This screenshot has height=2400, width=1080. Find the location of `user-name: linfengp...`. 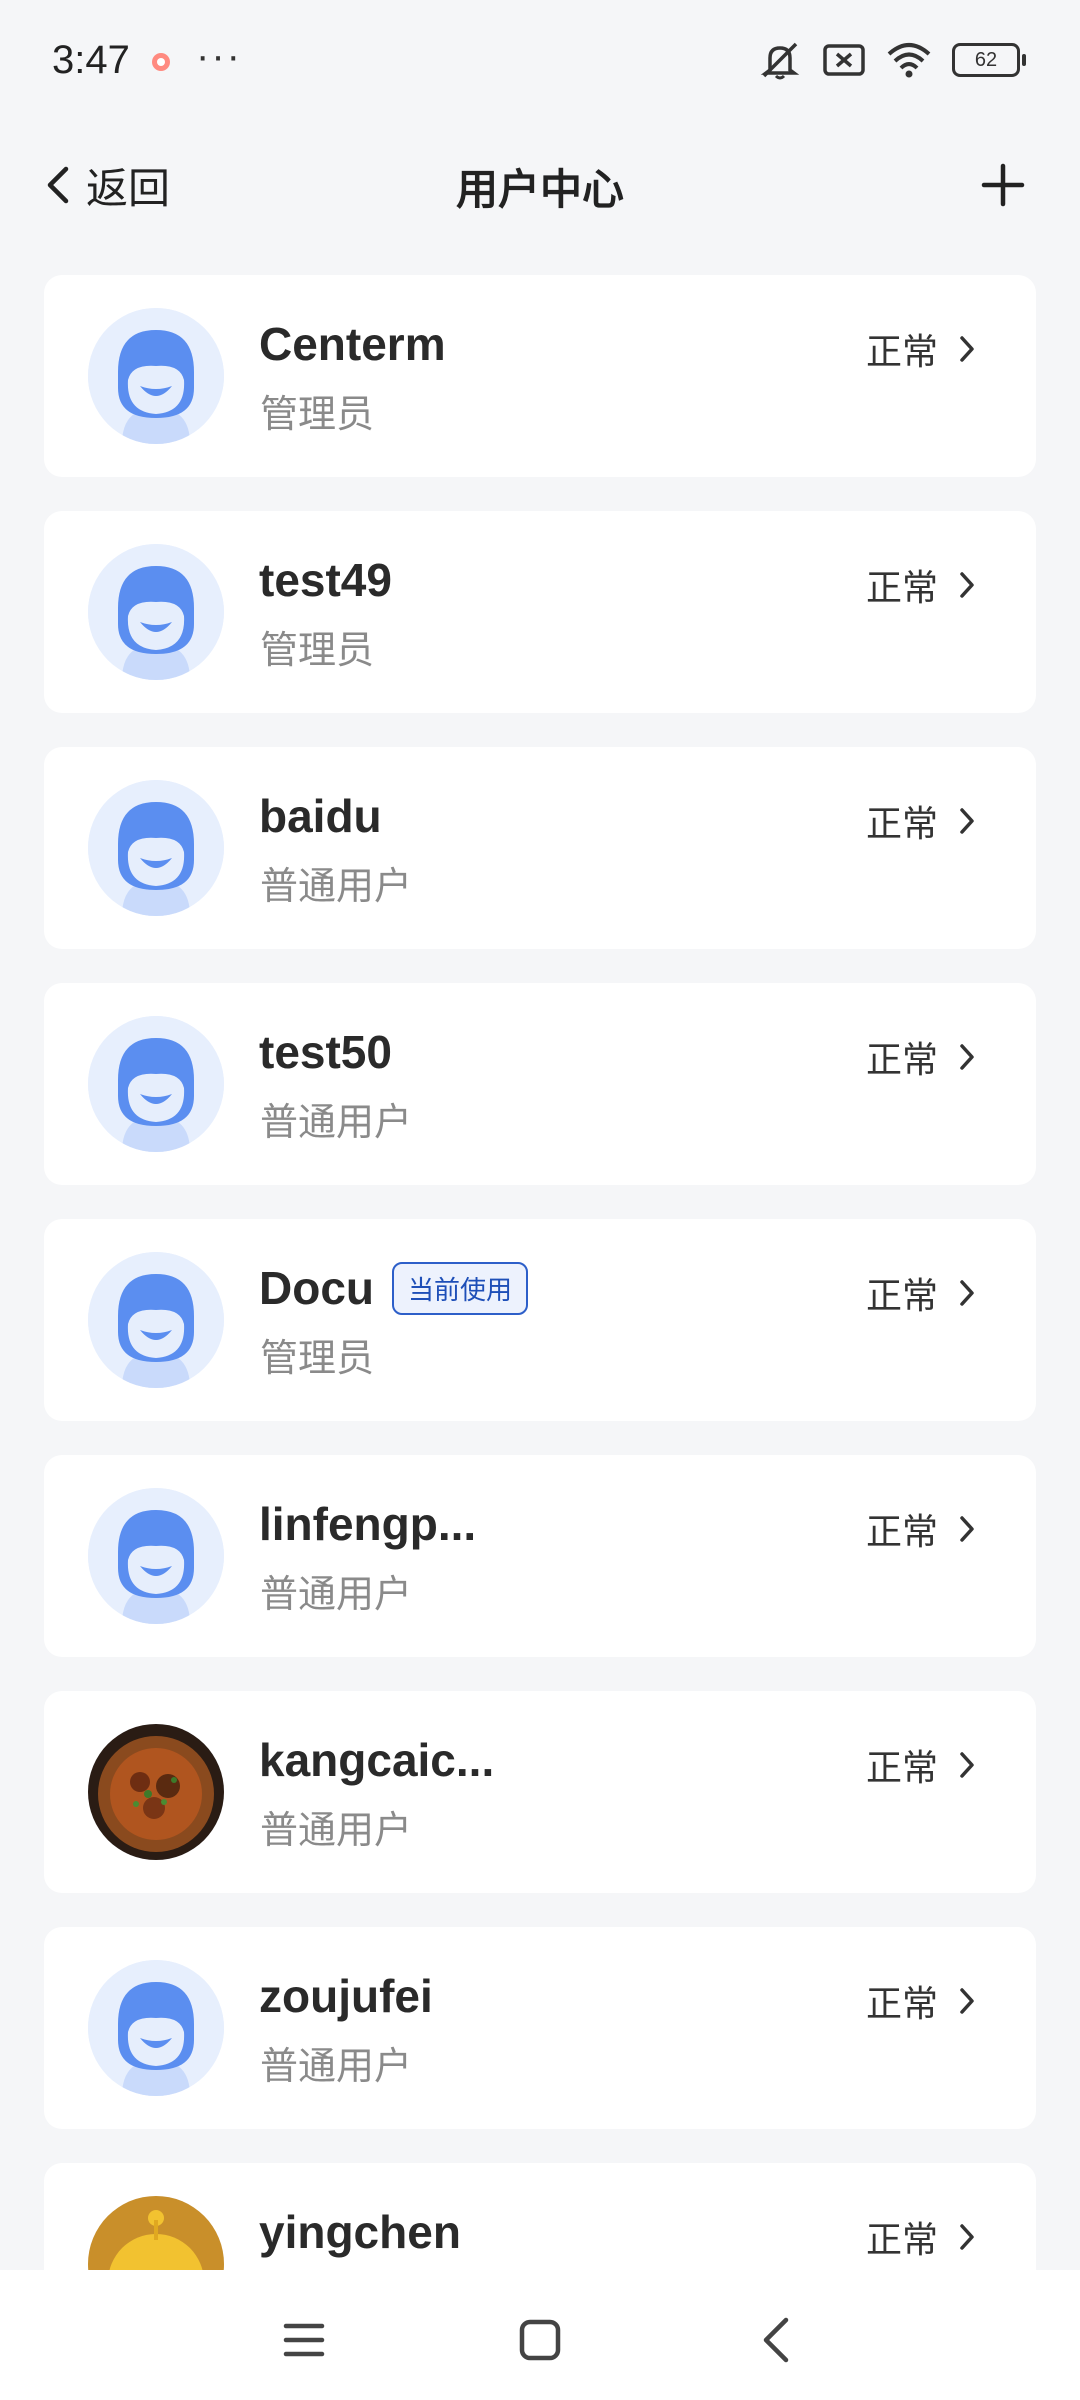

user-name: linfengp... is located at coordinates (368, 1524).